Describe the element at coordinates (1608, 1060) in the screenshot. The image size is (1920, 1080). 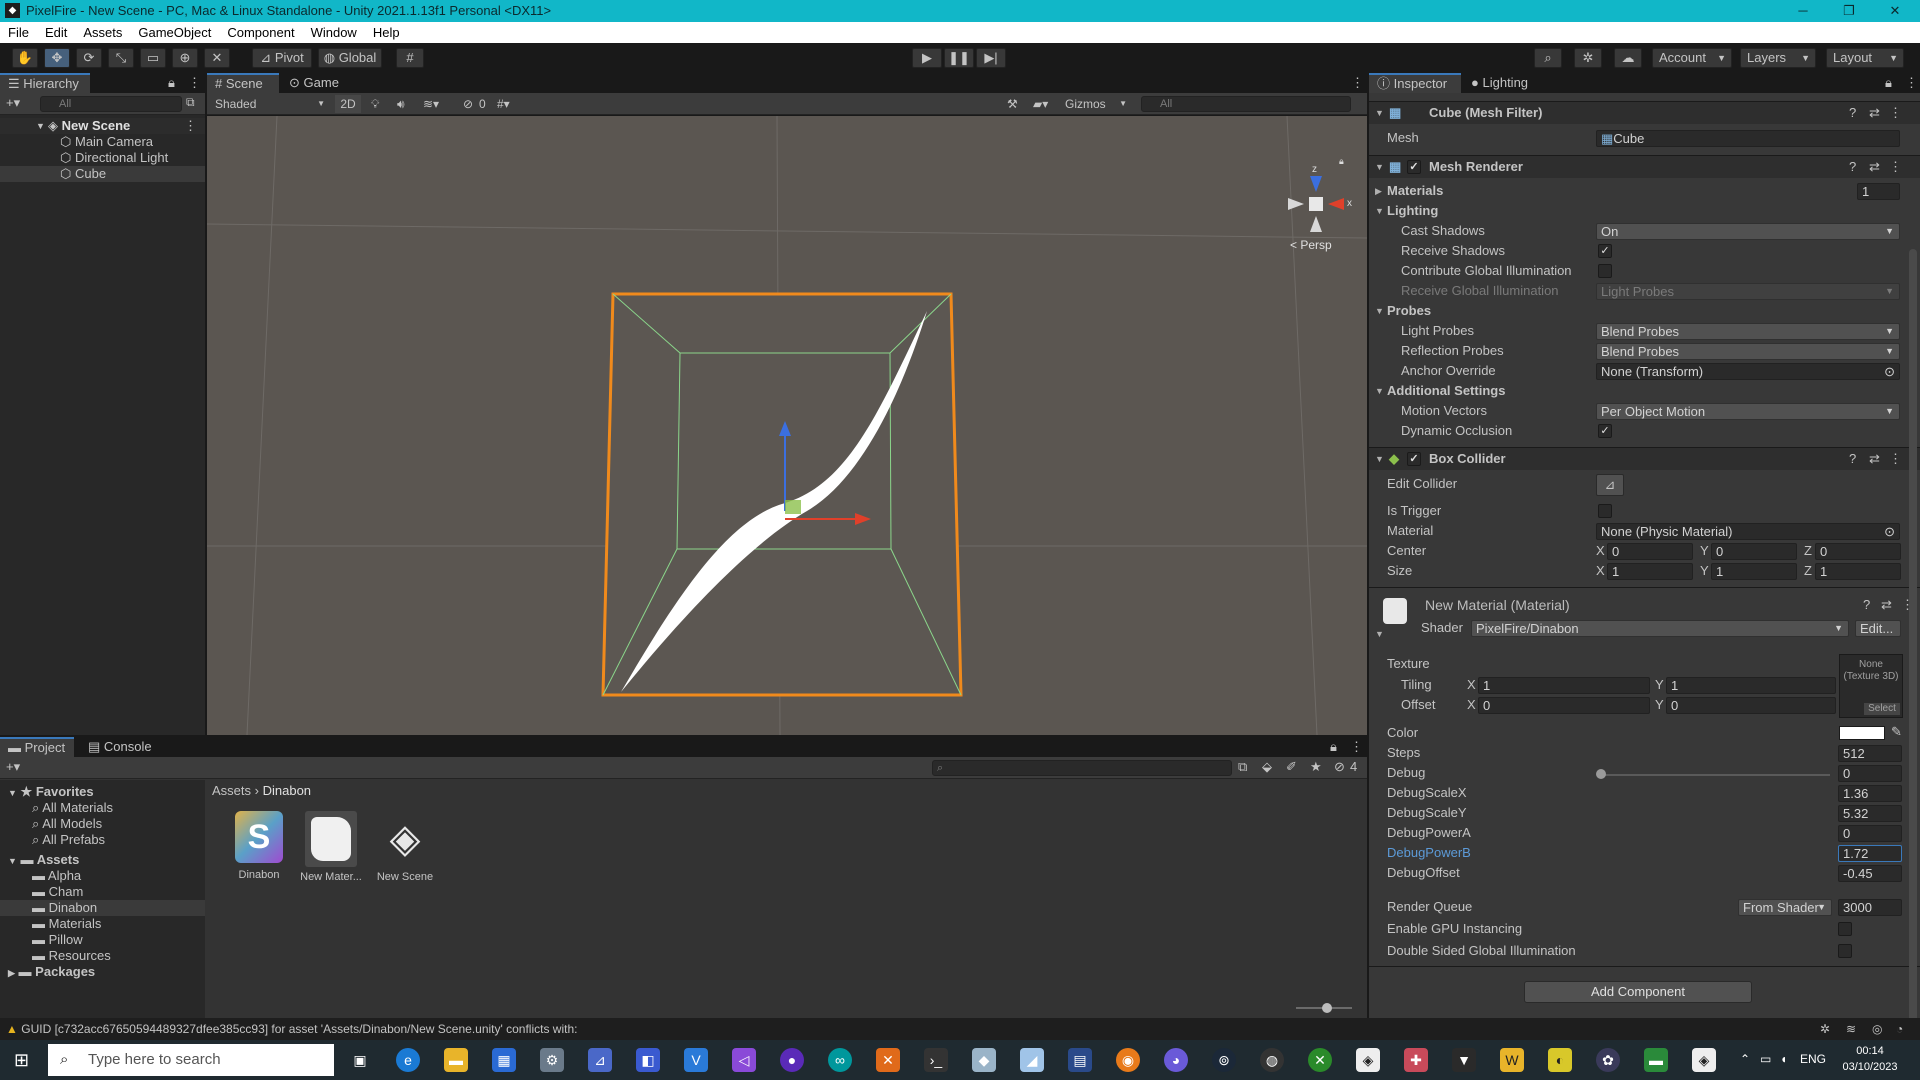
I see `app-icon: ✿` at that location.